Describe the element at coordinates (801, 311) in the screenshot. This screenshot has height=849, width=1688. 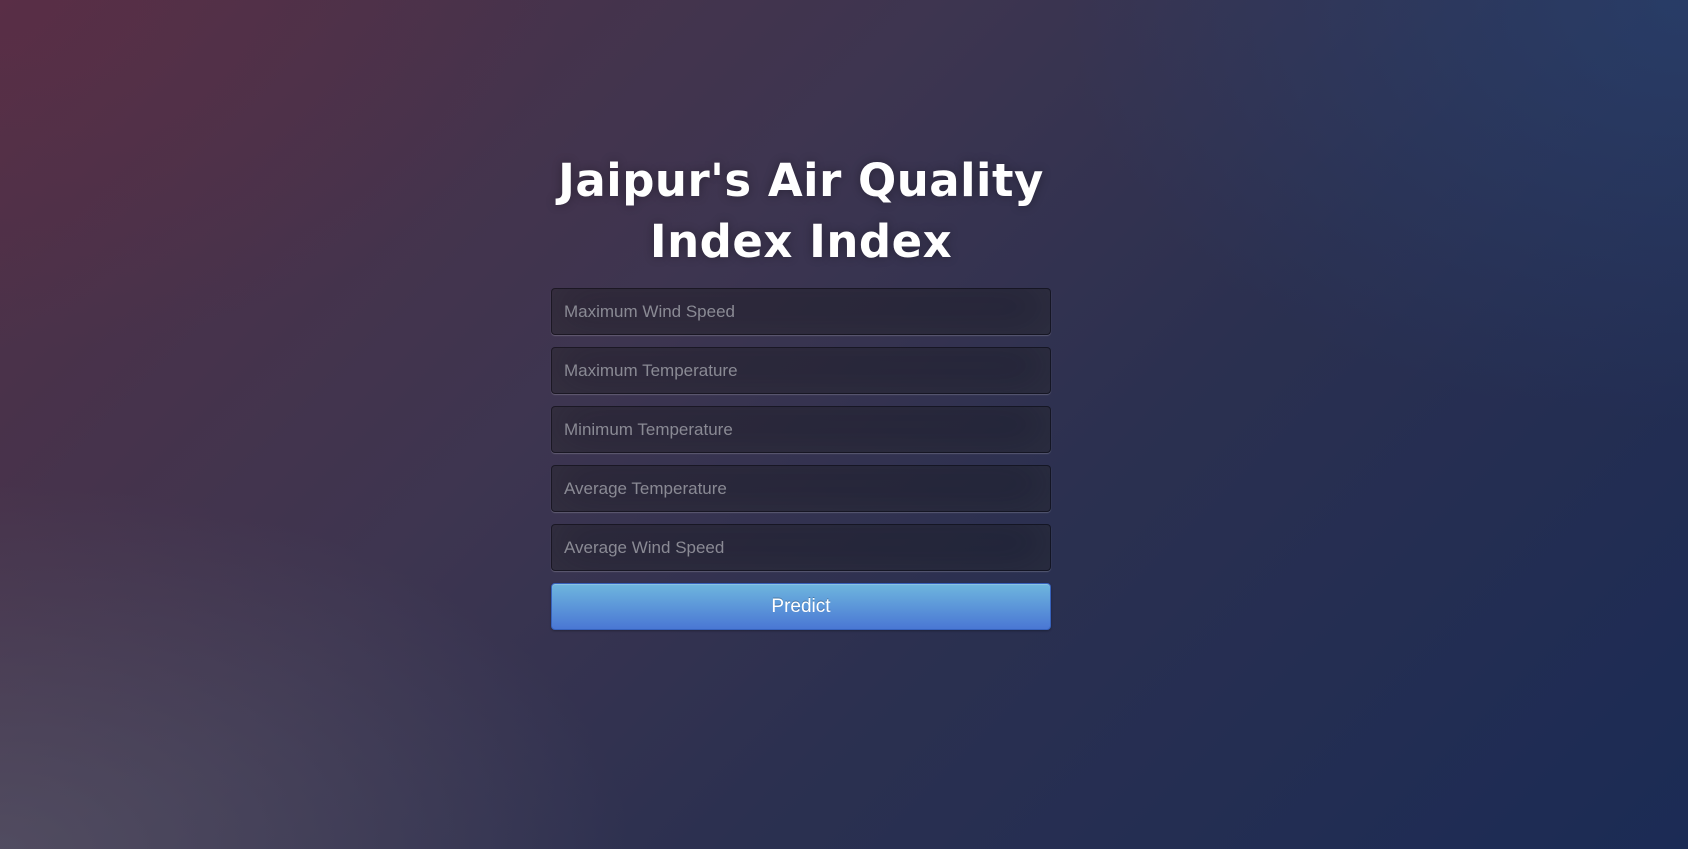
I see `max-wind-speed-input` at that location.